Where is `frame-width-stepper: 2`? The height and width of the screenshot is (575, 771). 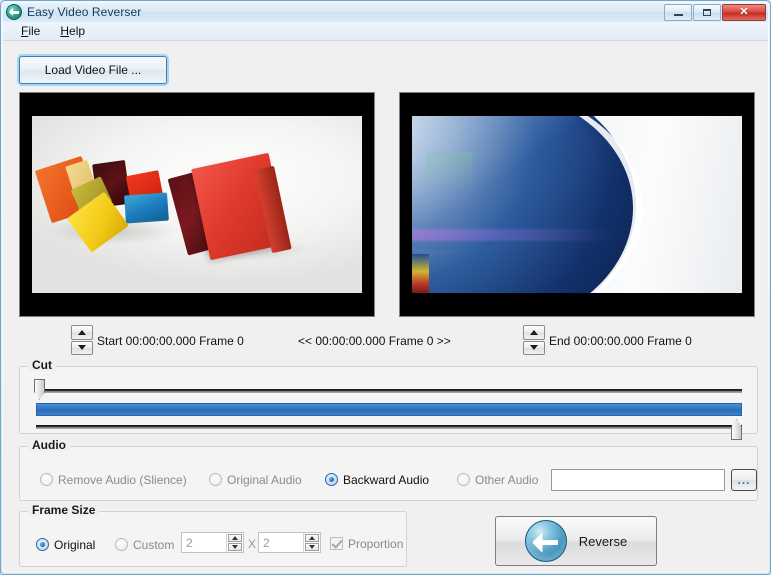 frame-width-stepper: 2 is located at coordinates (212, 542).